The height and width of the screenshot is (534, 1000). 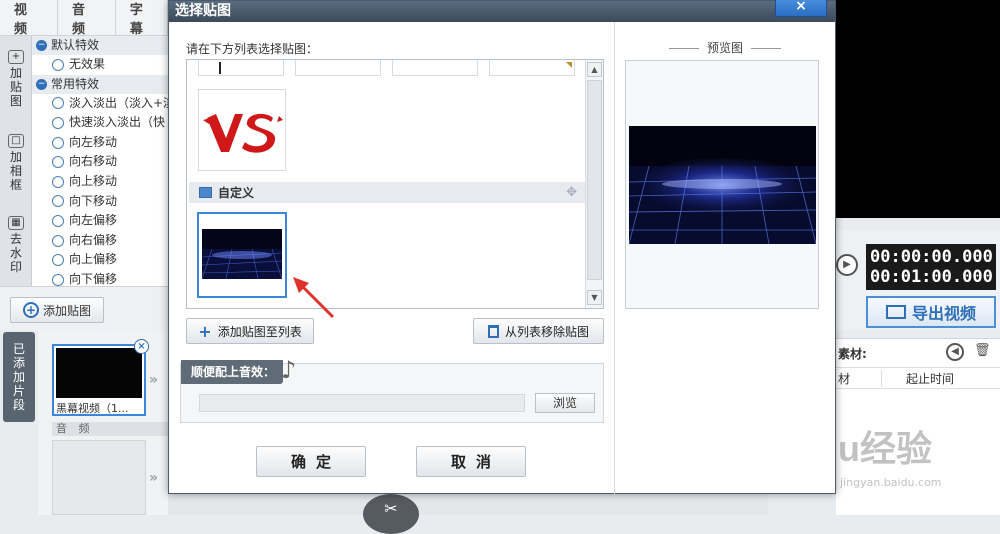 What do you see at coordinates (100, 182) in the screenshot?
I see `effect-item: 向上移动` at bounding box center [100, 182].